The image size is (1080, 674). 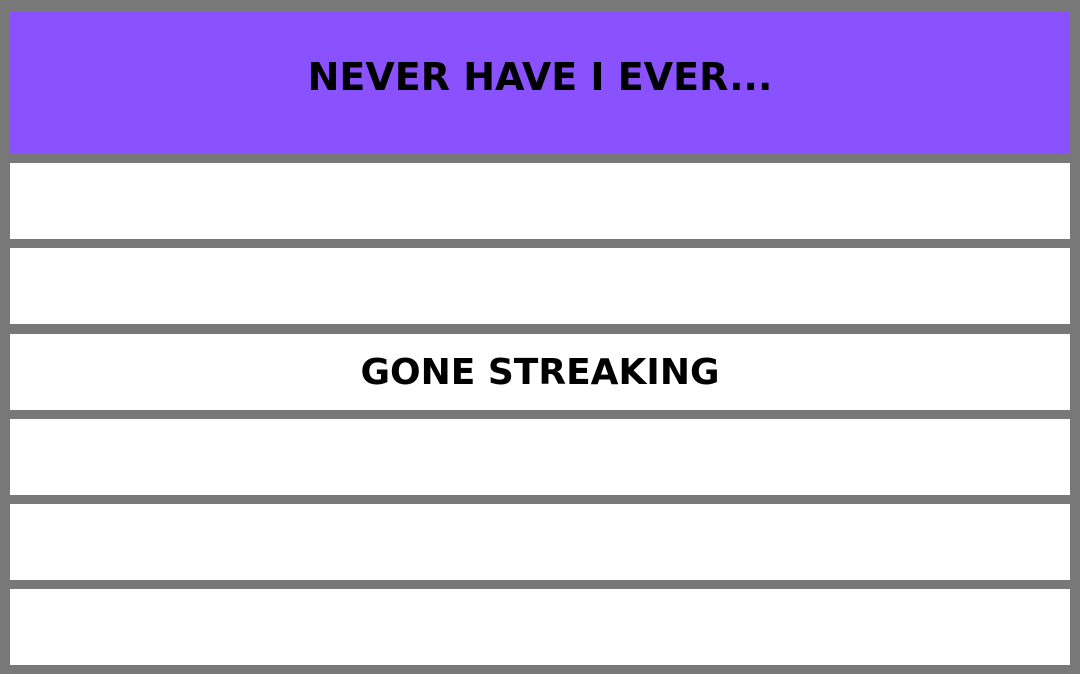 I want to click on answer-text: GONE STREAKING, so click(x=540, y=372).